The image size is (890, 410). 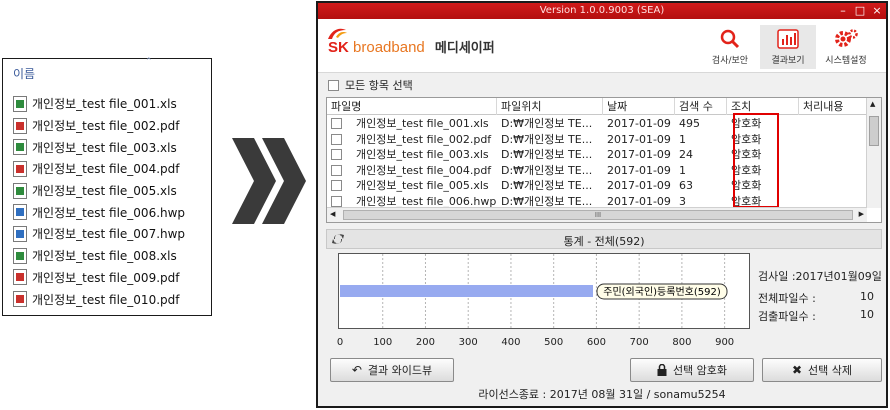 What do you see at coordinates (602, 394) in the screenshot?
I see `license-info: 라이선스종료 : 2017년 08월 31일 / sonamu5254` at bounding box center [602, 394].